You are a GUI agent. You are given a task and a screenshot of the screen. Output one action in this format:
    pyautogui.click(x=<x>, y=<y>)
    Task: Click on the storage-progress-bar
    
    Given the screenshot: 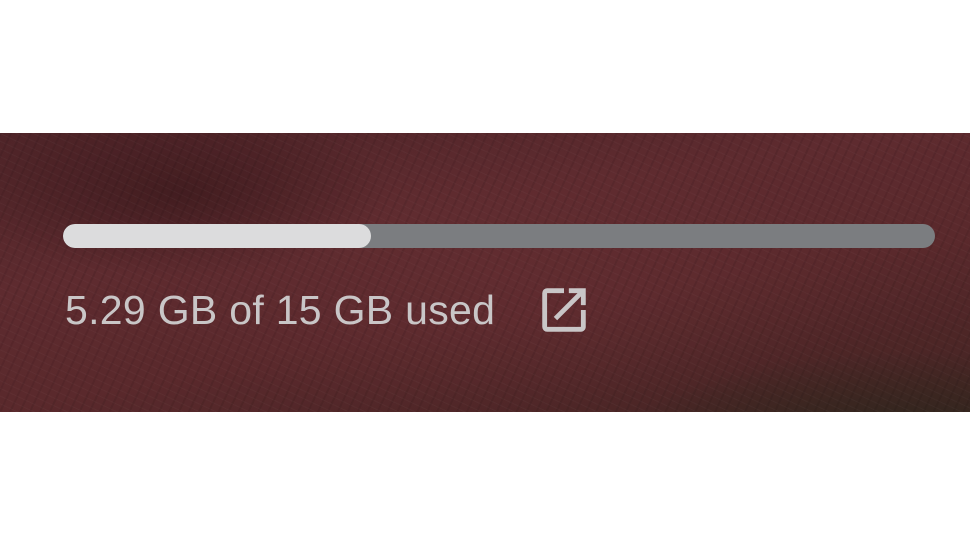 What is the action you would take?
    pyautogui.click(x=499, y=236)
    